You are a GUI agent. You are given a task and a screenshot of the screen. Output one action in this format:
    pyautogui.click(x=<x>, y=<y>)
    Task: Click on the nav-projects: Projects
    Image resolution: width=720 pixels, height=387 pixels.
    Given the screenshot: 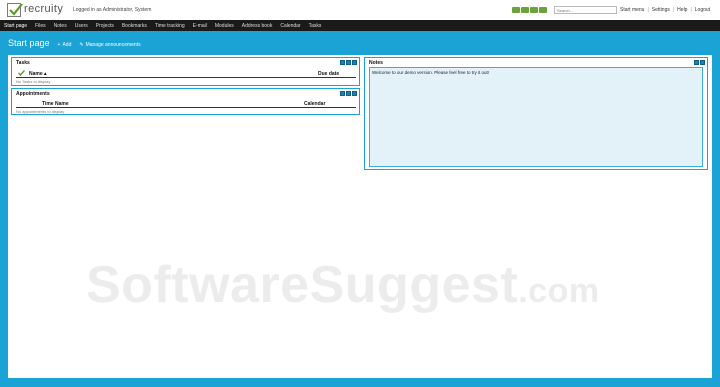 What is the action you would take?
    pyautogui.click(x=105, y=25)
    